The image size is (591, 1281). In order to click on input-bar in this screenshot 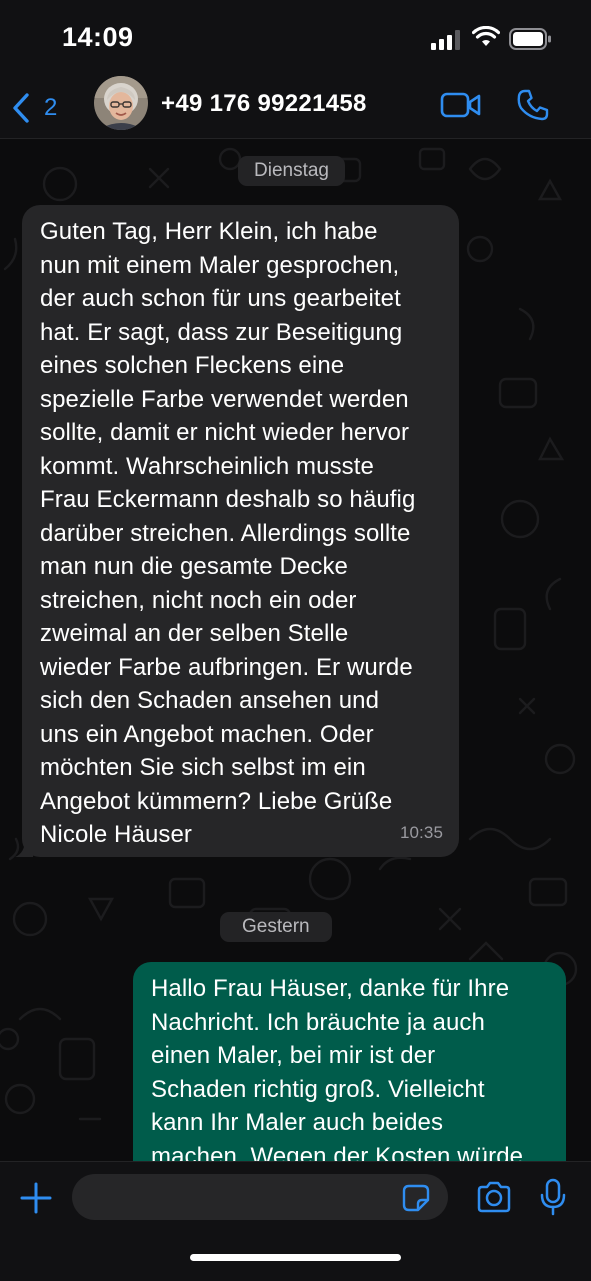, I will do `click(295, 1221)`.